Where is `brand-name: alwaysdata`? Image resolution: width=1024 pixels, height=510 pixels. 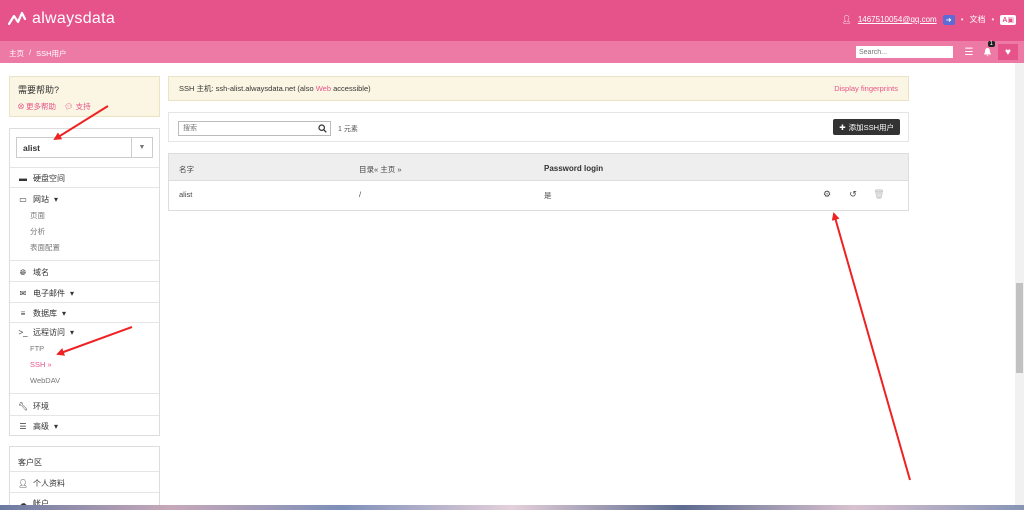 brand-name: alwaysdata is located at coordinates (74, 18).